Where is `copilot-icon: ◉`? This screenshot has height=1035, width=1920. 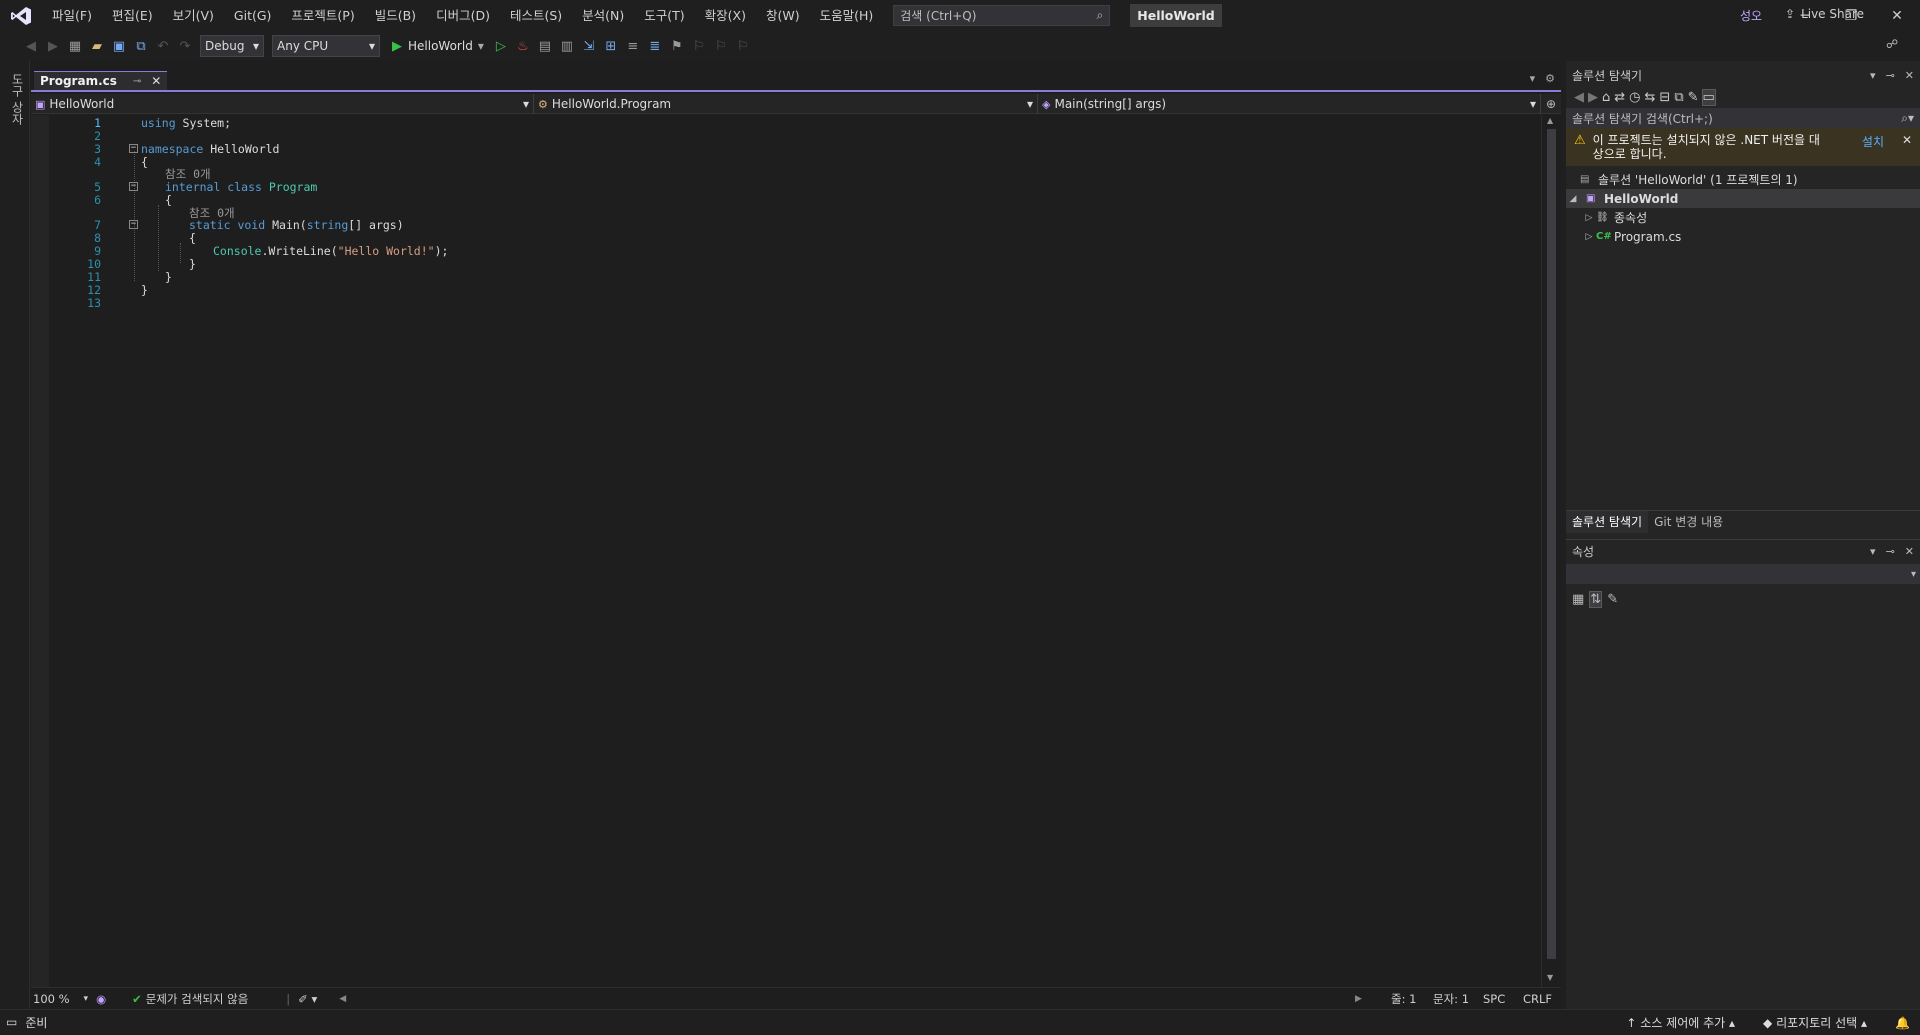 copilot-icon: ◉ is located at coordinates (101, 999).